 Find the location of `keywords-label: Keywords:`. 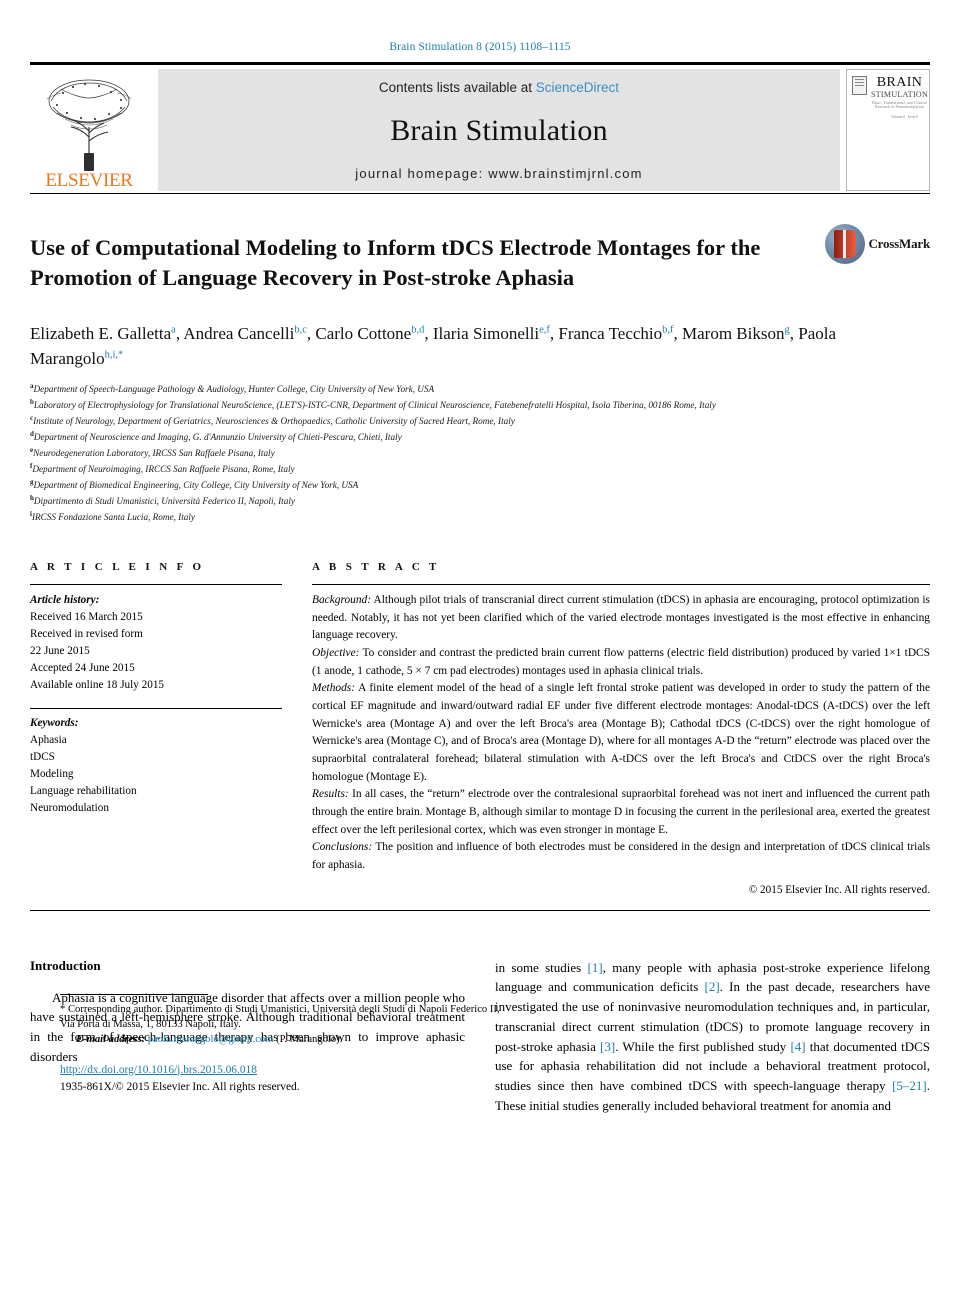

keywords-label: Keywords: is located at coordinates (54, 723).